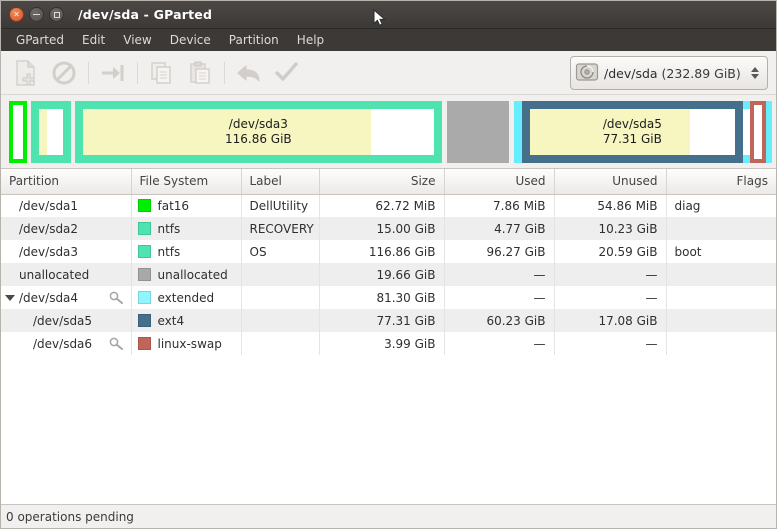  I want to click on menu-edit: Edit, so click(93, 40).